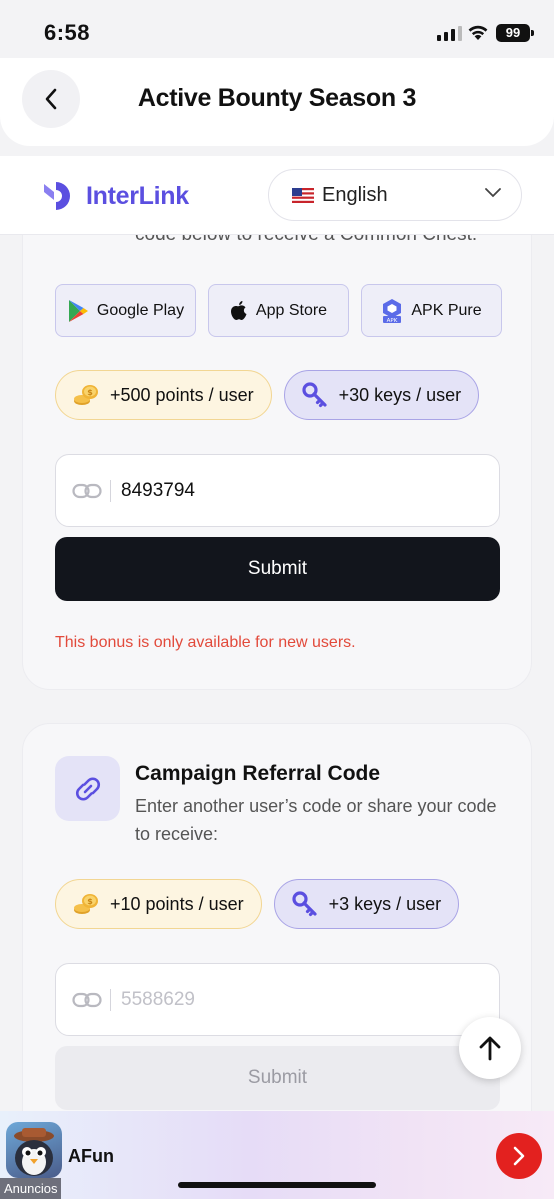  I want to click on store-links: Google Play App Store APK APK Pure, so click(278, 310).